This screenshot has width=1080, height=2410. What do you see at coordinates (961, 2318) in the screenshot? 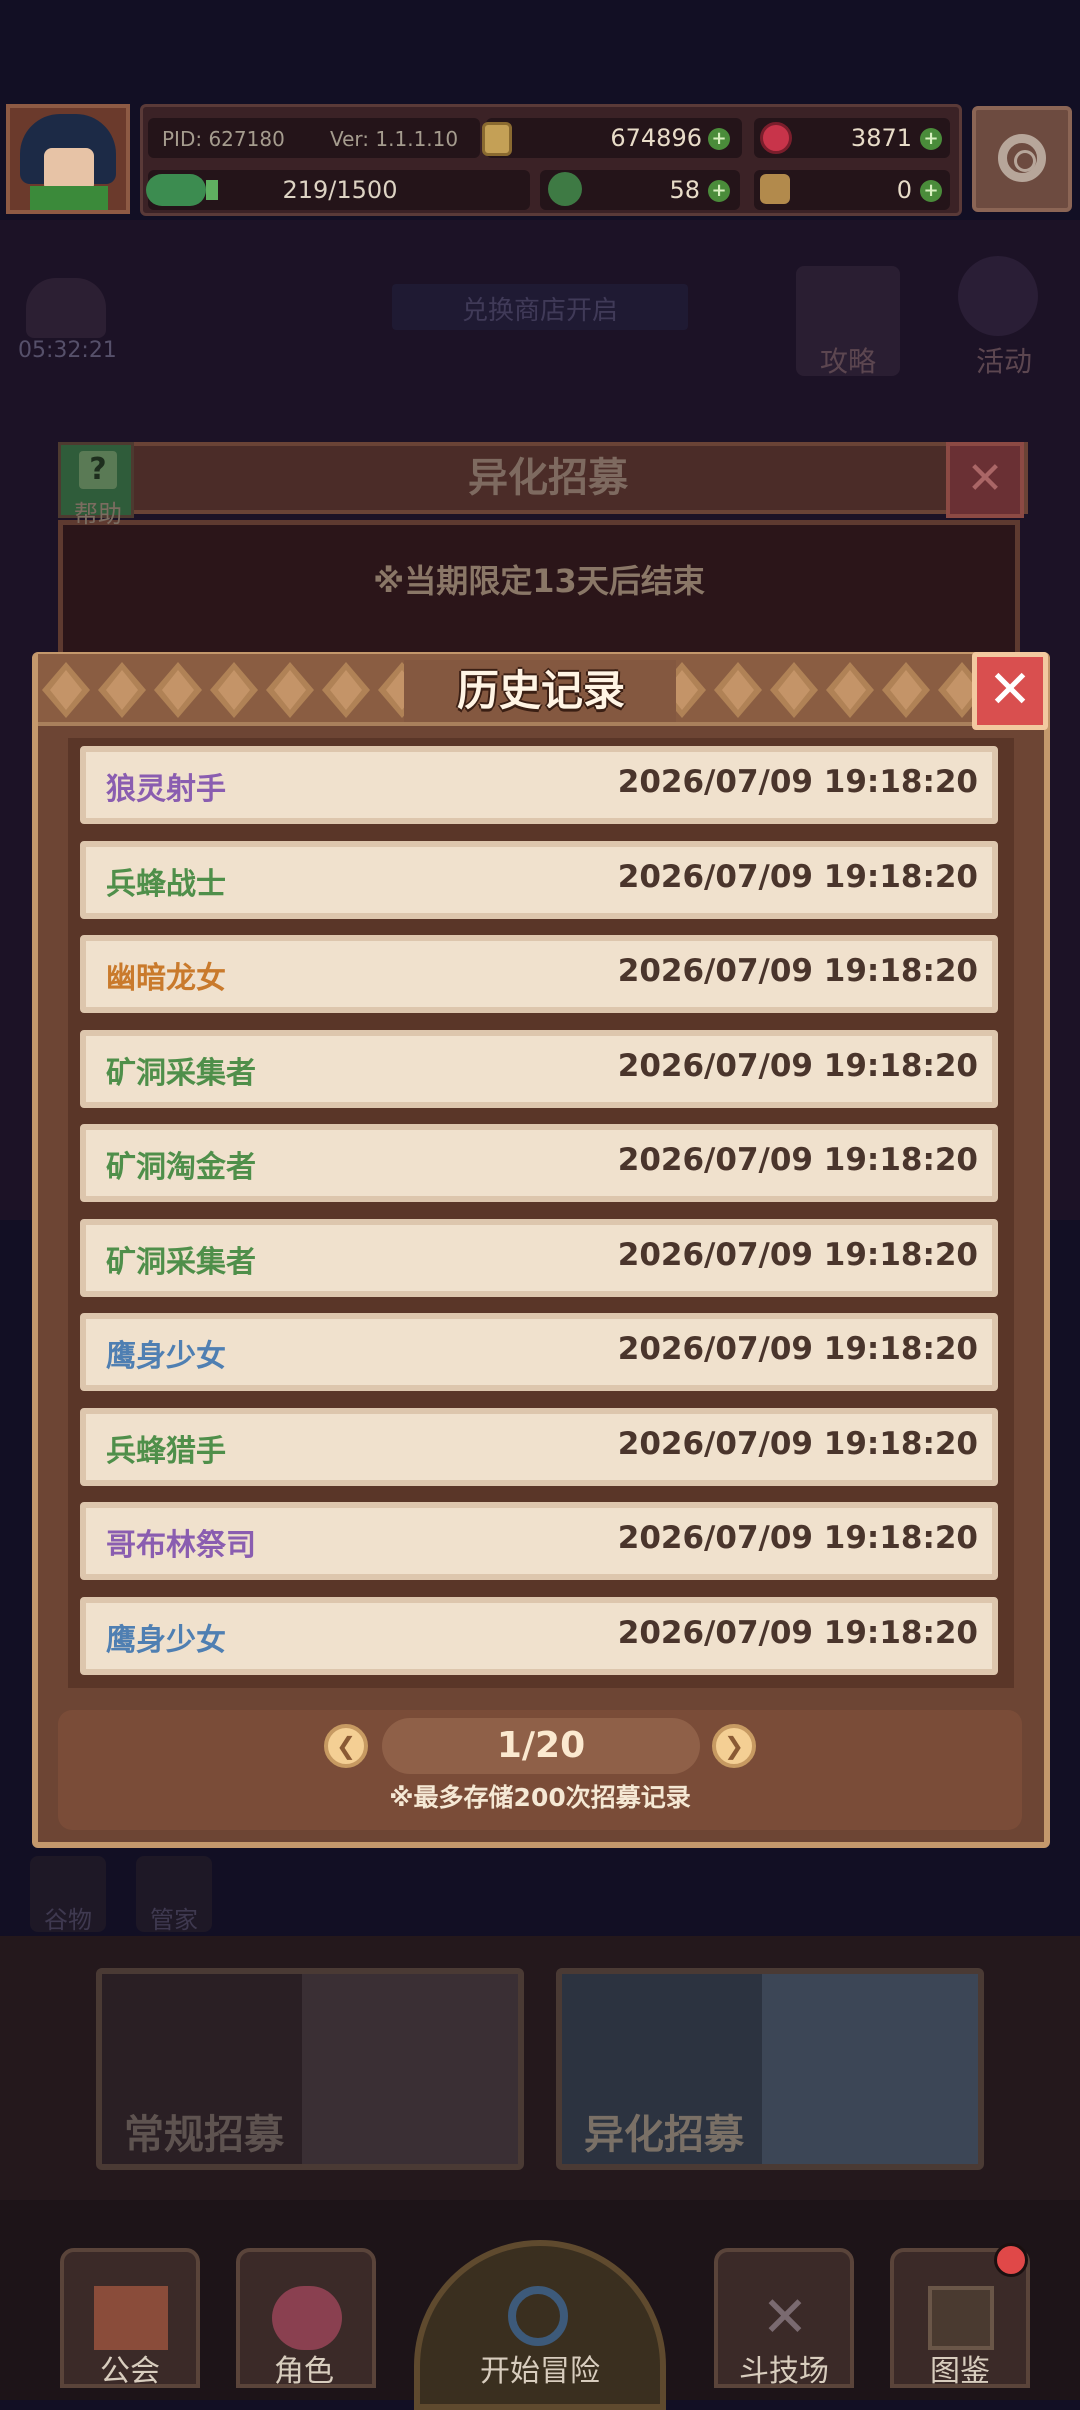
I see `codex-icon` at bounding box center [961, 2318].